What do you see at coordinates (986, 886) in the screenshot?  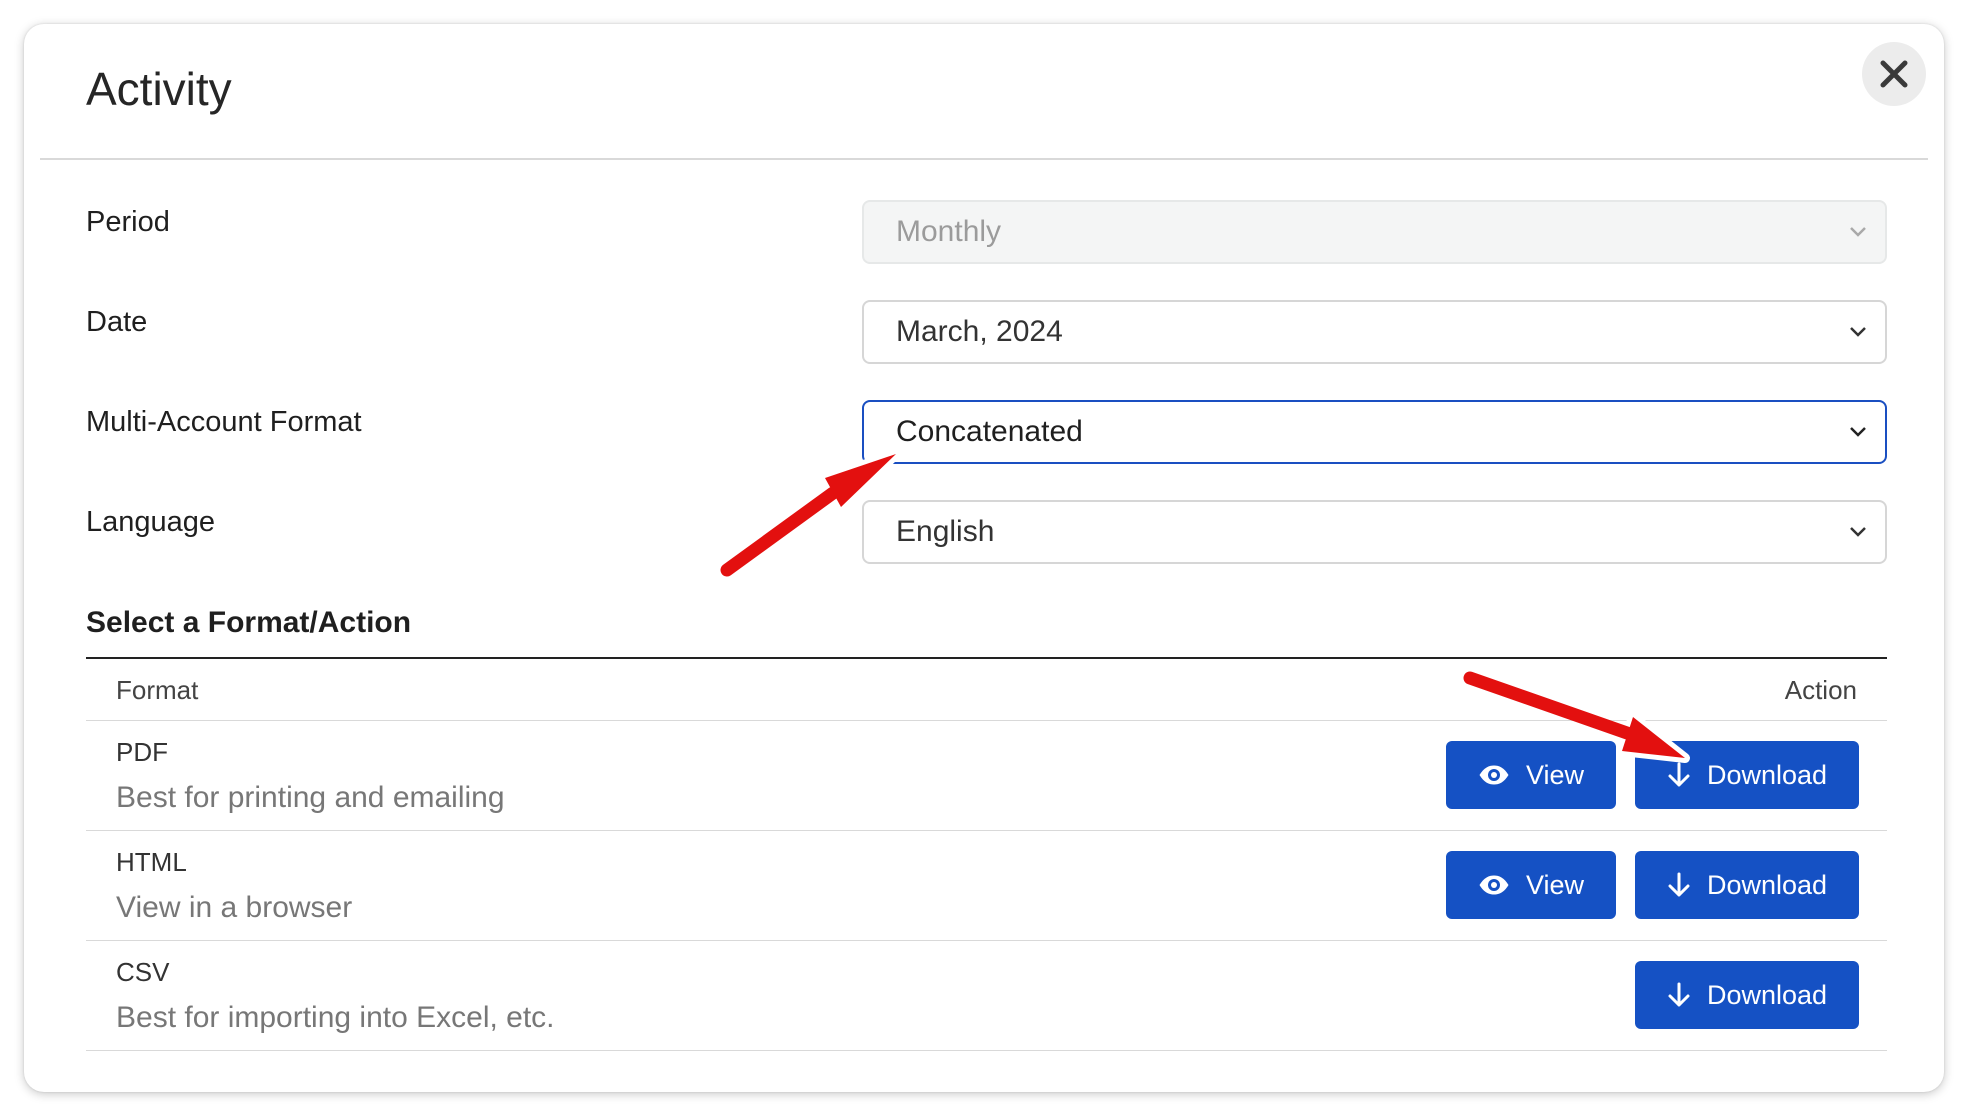 I see `table-row: HTML View in a browser View Download` at bounding box center [986, 886].